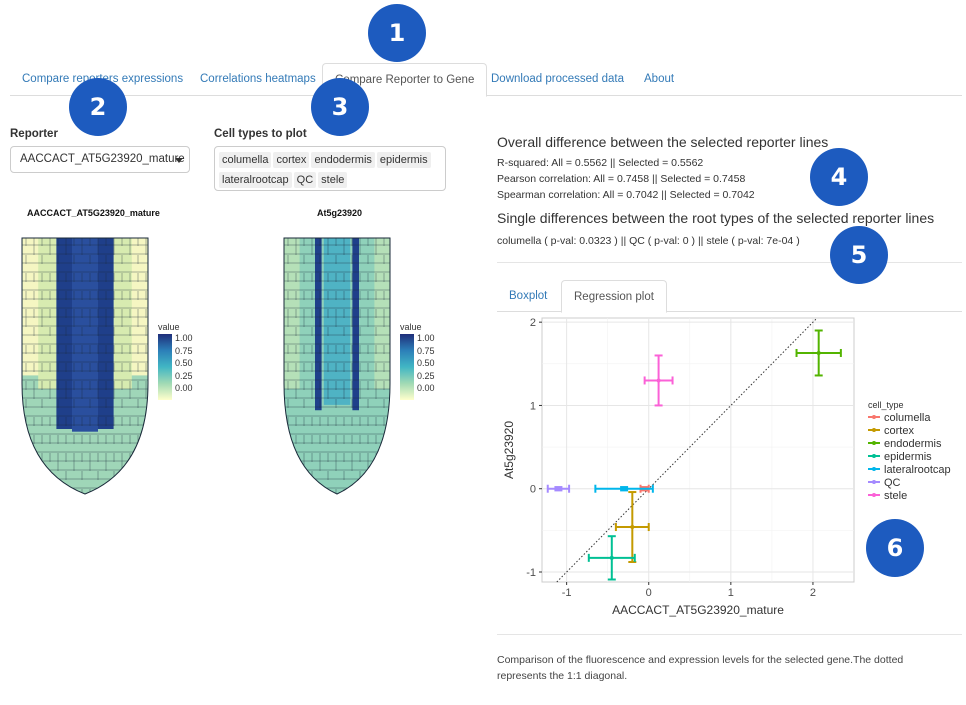 The image size is (966, 705). I want to click on y-axis-label: At5g23920, so click(509, 450).